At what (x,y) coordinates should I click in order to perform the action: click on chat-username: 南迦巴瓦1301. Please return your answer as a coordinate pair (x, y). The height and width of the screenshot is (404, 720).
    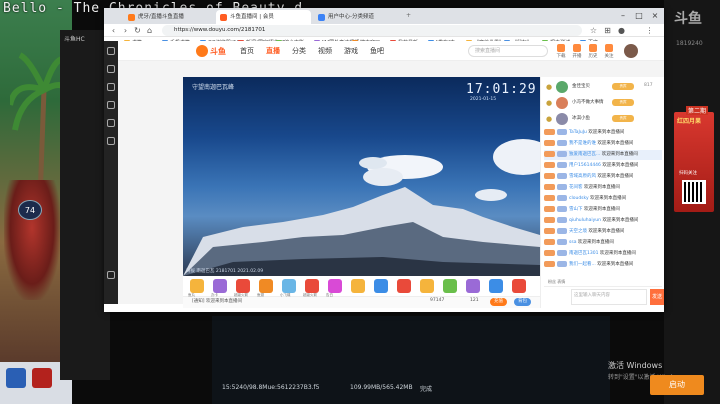
    Looking at the image, I should click on (583, 253).